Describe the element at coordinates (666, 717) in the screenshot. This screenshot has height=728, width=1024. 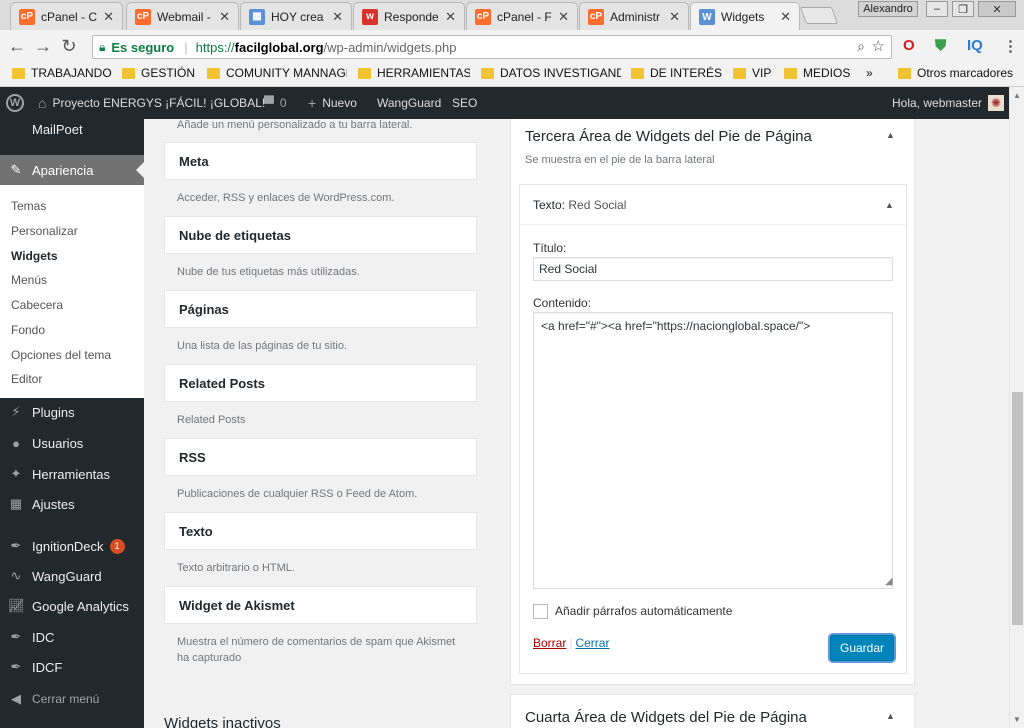
I see `sidebar-area-title: Cuarta Área de Widgets del Pie de Página` at that location.